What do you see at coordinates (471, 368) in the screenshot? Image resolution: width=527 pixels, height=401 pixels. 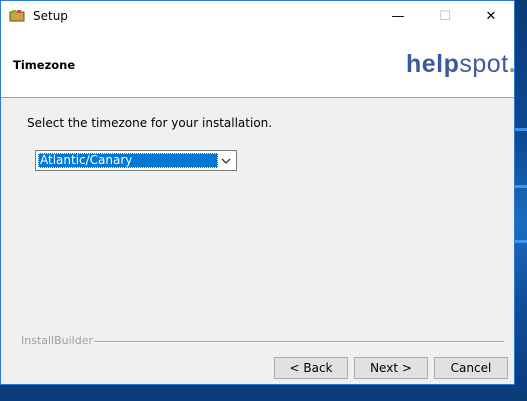 I see `cancel-button: Cancel` at bounding box center [471, 368].